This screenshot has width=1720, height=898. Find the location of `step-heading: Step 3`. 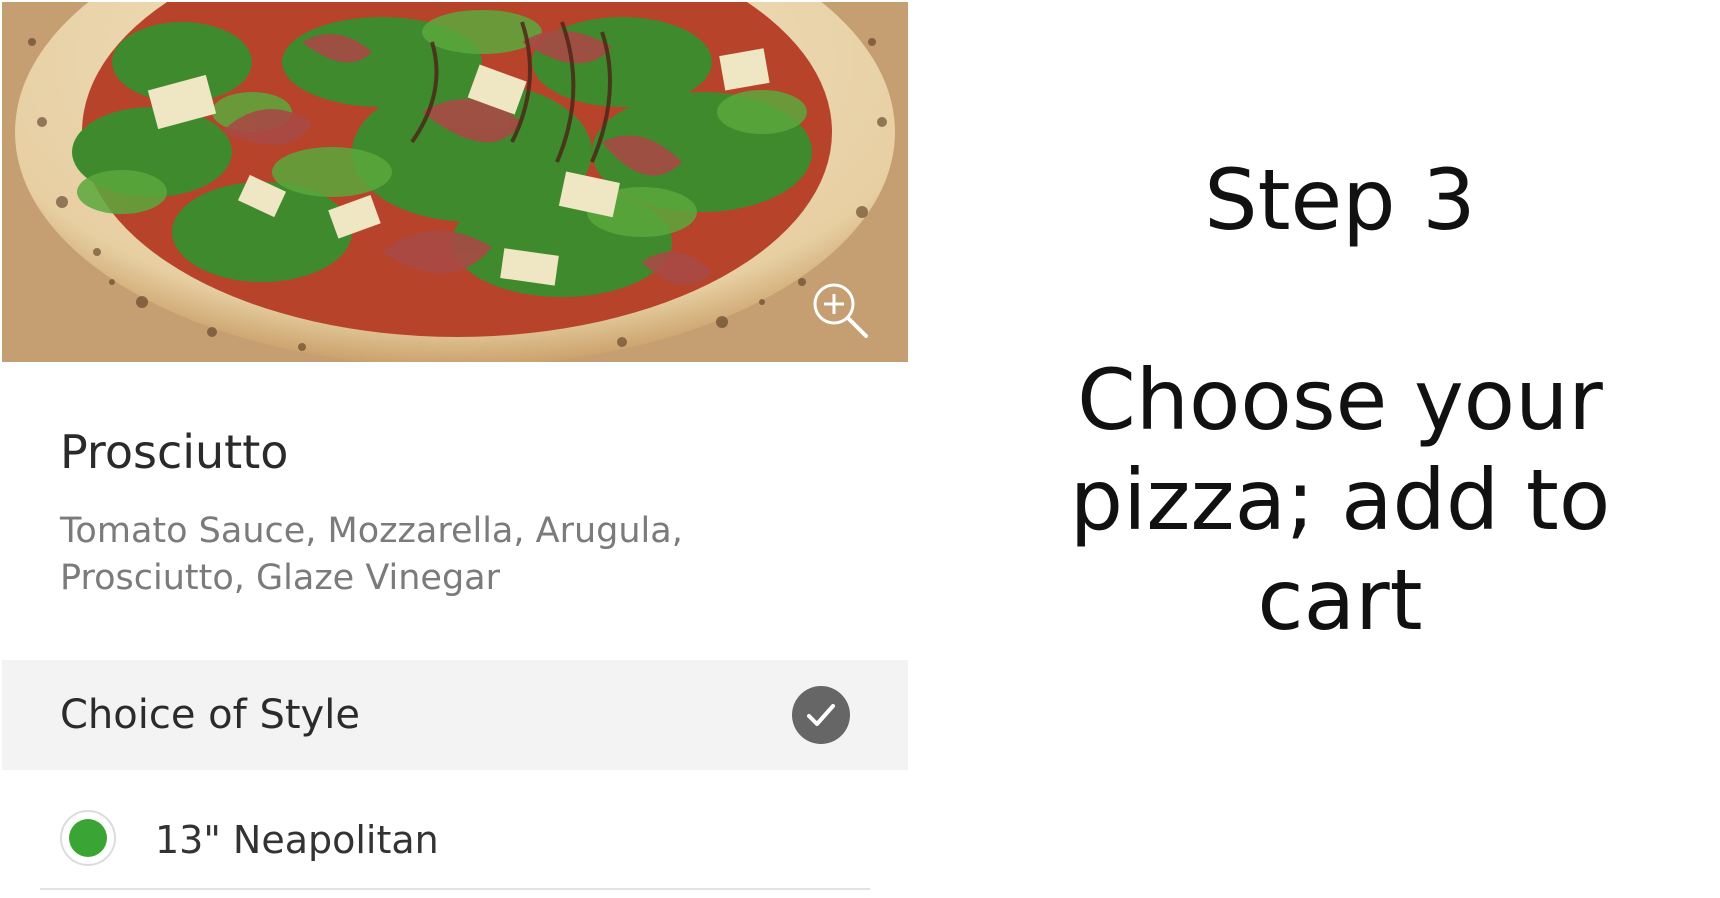

step-heading: Step 3 is located at coordinates (1340, 200).